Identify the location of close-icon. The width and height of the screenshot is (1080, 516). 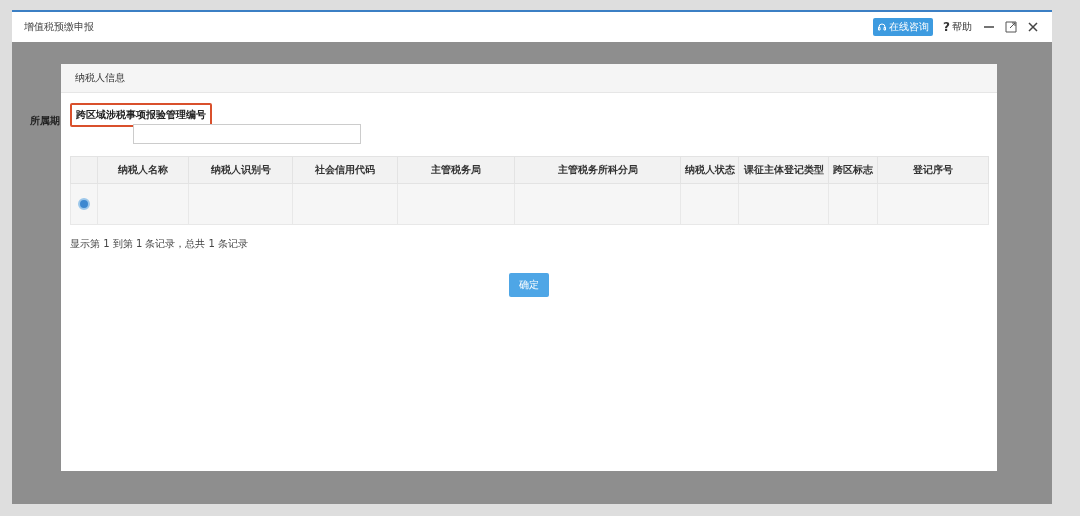
(1033, 27).